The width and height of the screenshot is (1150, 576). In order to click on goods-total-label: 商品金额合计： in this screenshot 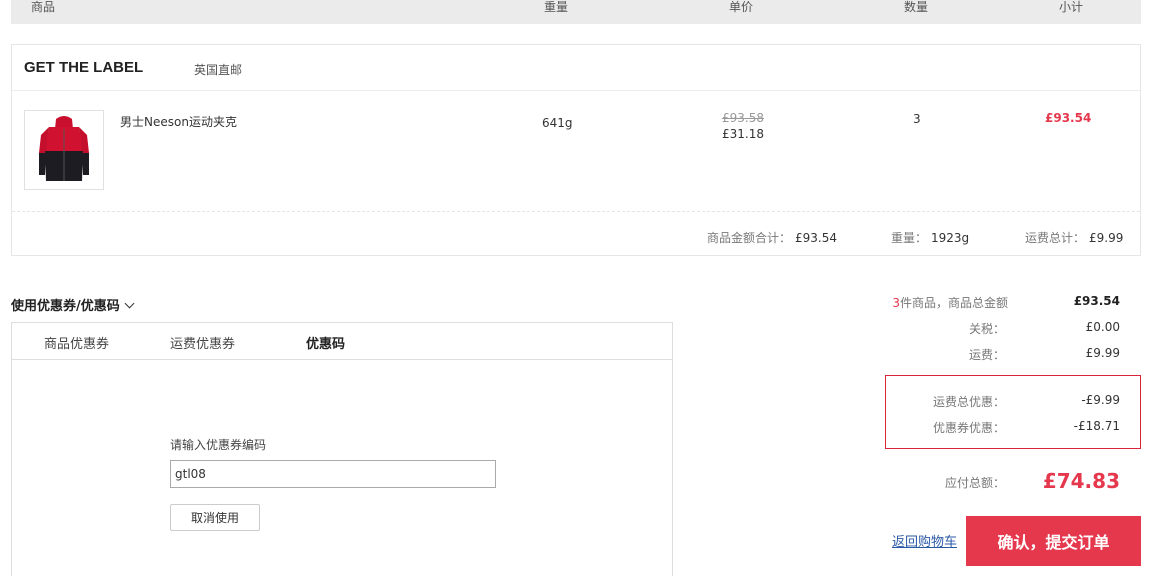, I will do `click(749, 238)`.